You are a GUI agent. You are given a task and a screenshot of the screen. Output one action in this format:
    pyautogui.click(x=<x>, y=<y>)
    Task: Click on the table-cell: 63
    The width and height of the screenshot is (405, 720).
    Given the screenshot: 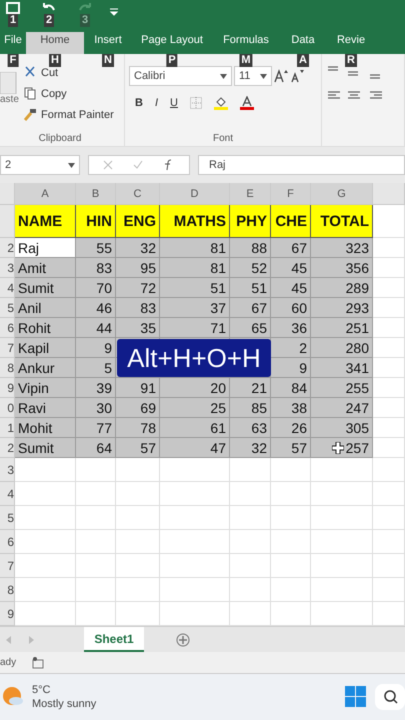 What is the action you would take?
    pyautogui.click(x=250, y=428)
    